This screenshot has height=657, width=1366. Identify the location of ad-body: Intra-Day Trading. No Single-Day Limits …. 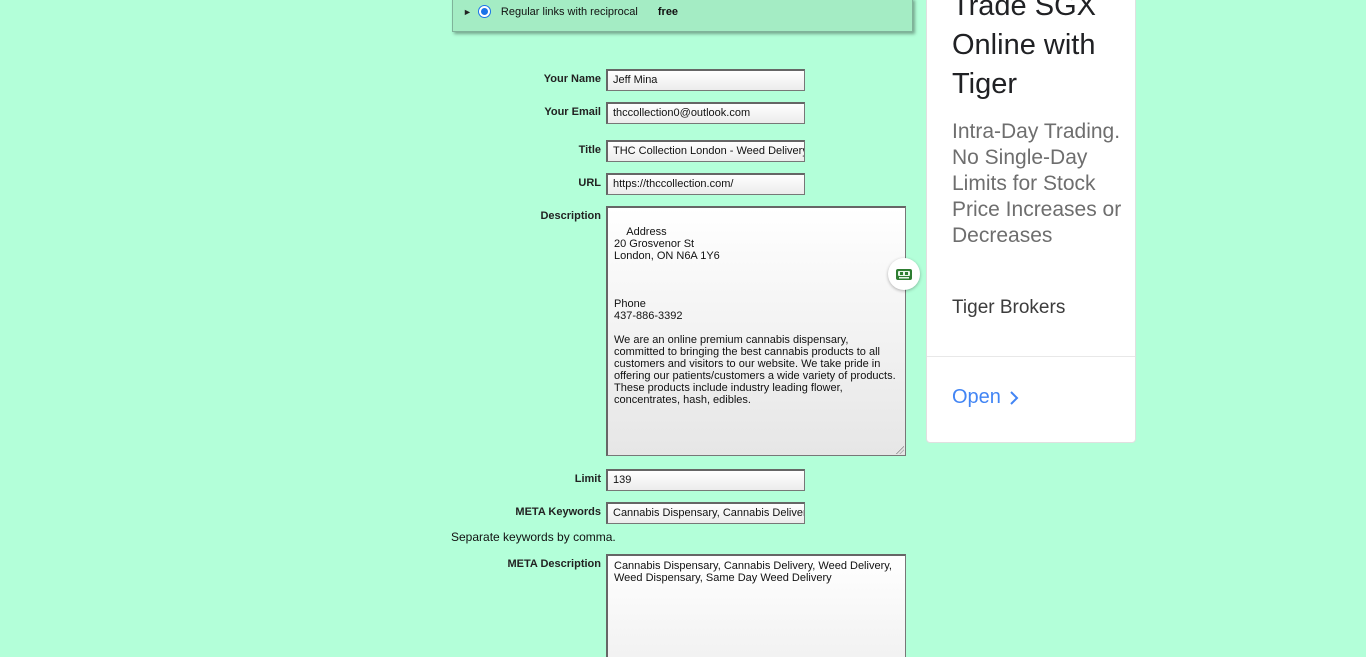
(1037, 183).